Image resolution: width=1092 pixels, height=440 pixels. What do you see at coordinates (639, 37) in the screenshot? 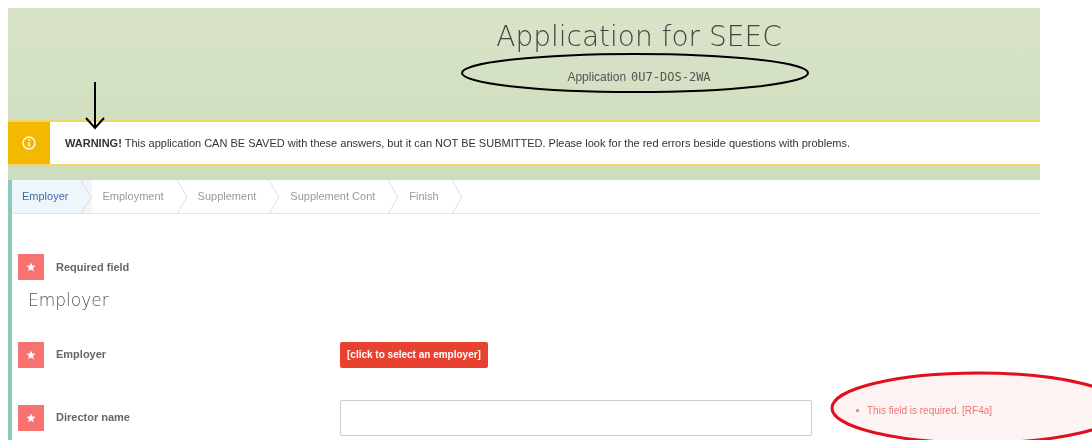
I see `page-title: Application for SEEC` at bounding box center [639, 37].